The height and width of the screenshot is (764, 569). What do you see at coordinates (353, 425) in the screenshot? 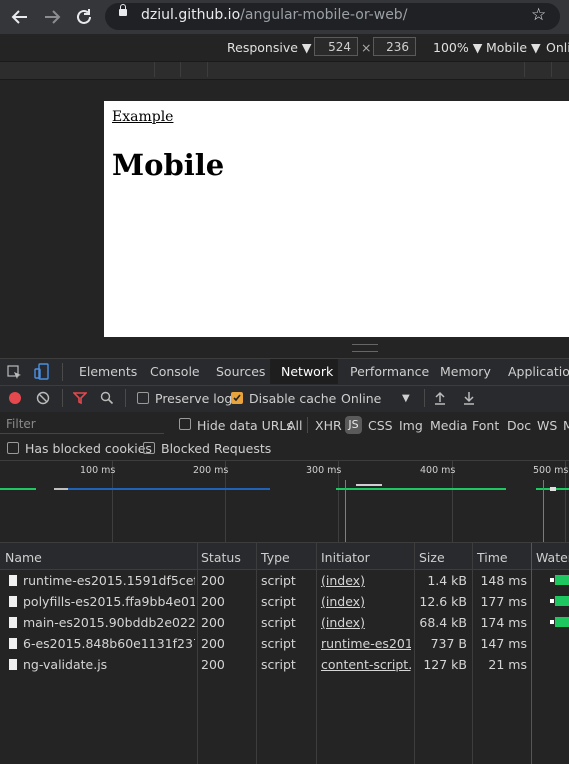
I see `filter-type-js: JS` at bounding box center [353, 425].